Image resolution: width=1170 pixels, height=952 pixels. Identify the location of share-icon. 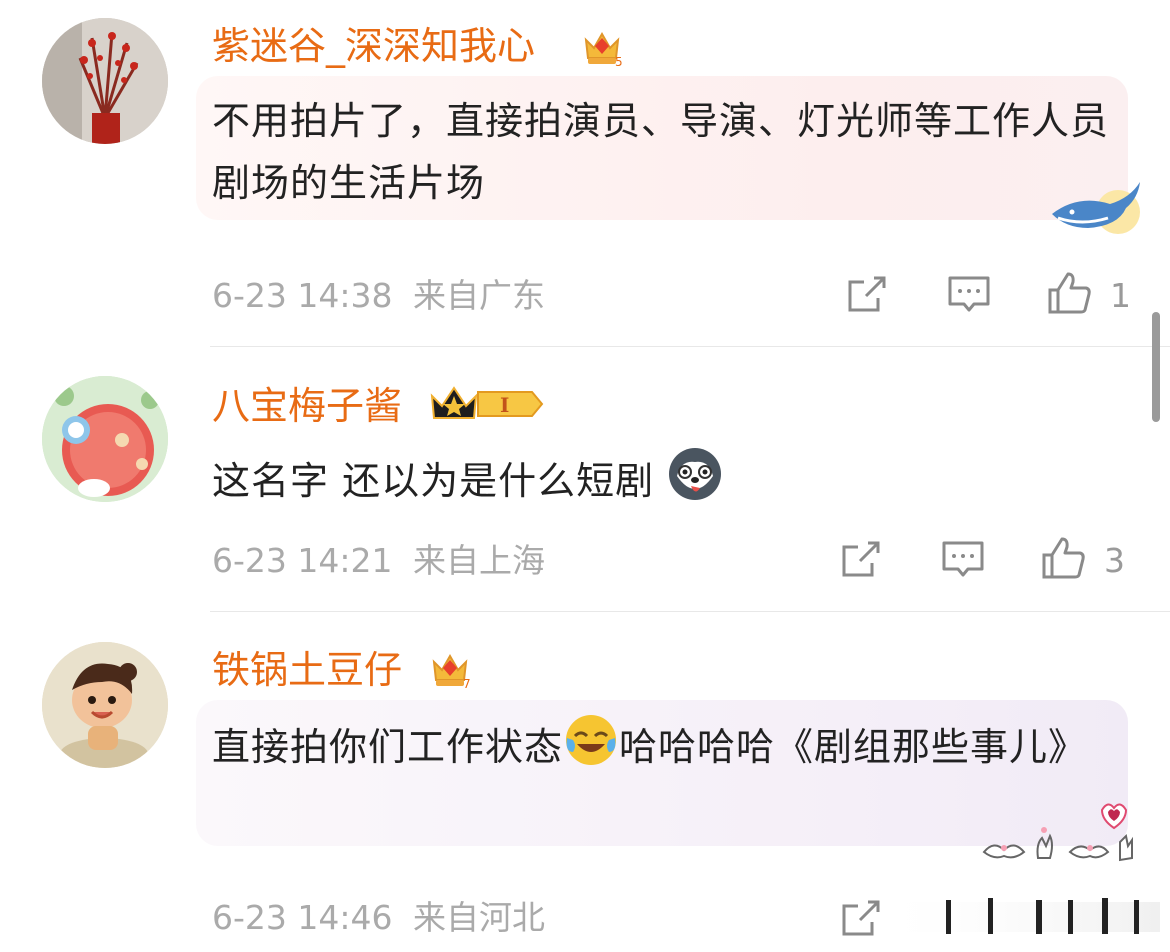
(861, 919).